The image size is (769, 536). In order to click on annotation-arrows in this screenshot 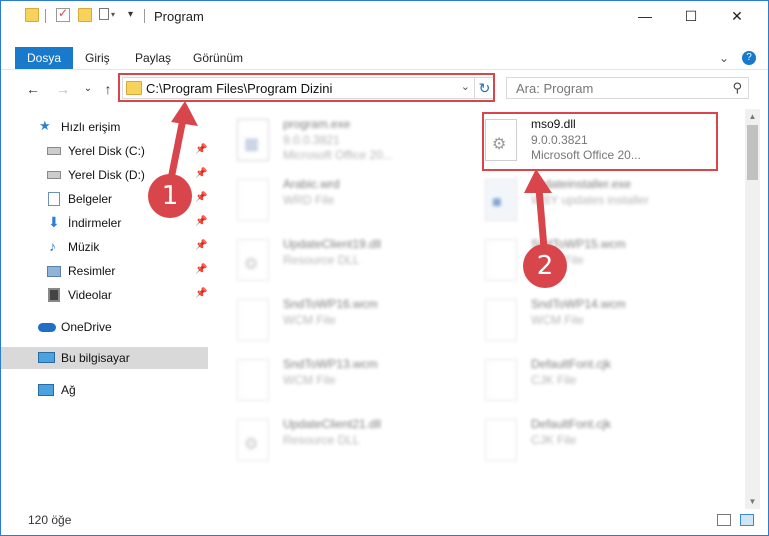, I will do `click(359, 176)`.